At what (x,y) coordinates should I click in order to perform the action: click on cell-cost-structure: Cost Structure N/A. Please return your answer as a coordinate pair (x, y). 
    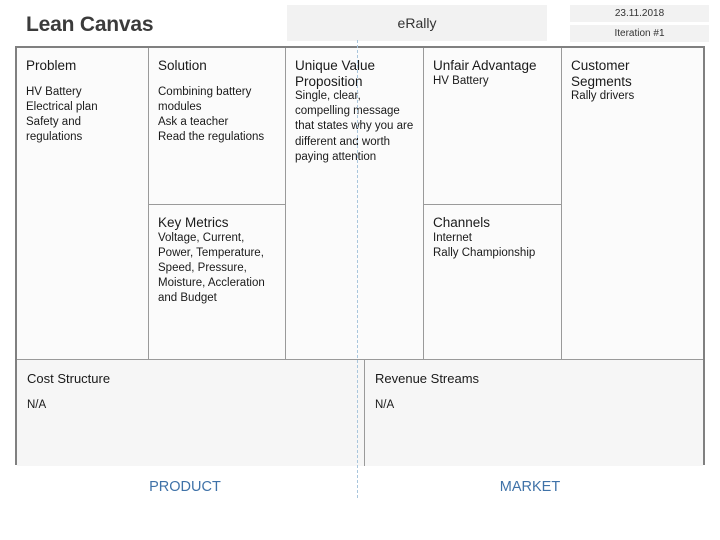
    Looking at the image, I should click on (191, 413).